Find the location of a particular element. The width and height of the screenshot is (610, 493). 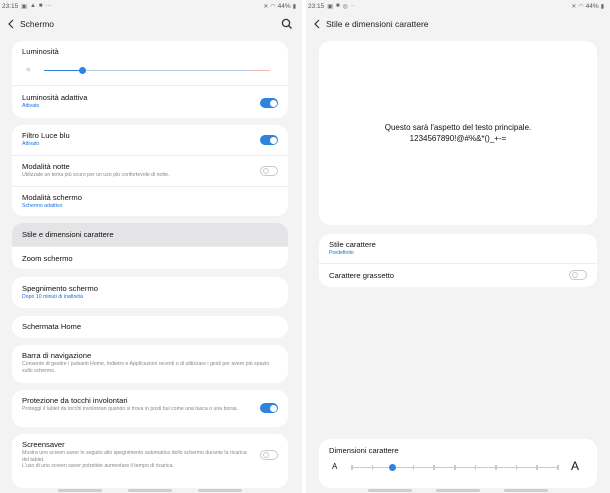

font-style-row: Stile e dimensioni carattere is located at coordinates (150, 234).